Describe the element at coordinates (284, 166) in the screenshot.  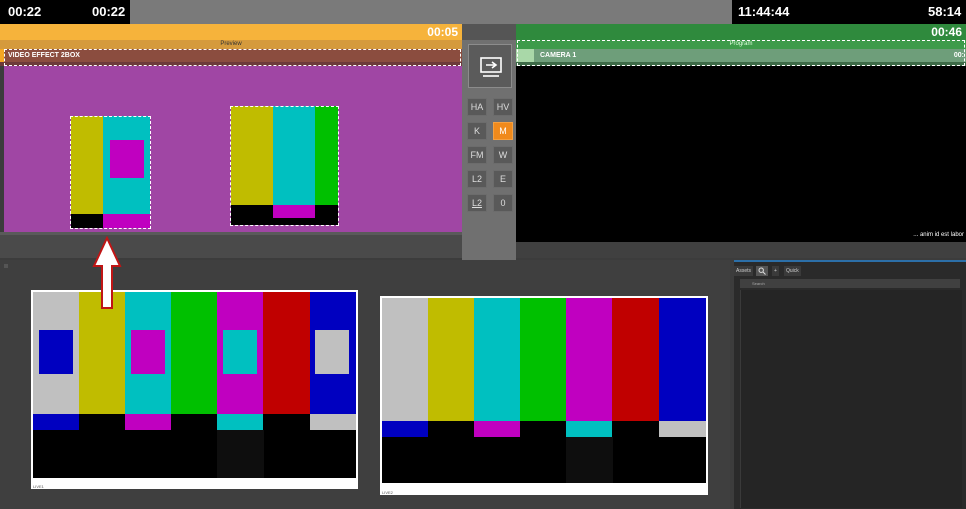
I see `preview-box-2-selection` at that location.